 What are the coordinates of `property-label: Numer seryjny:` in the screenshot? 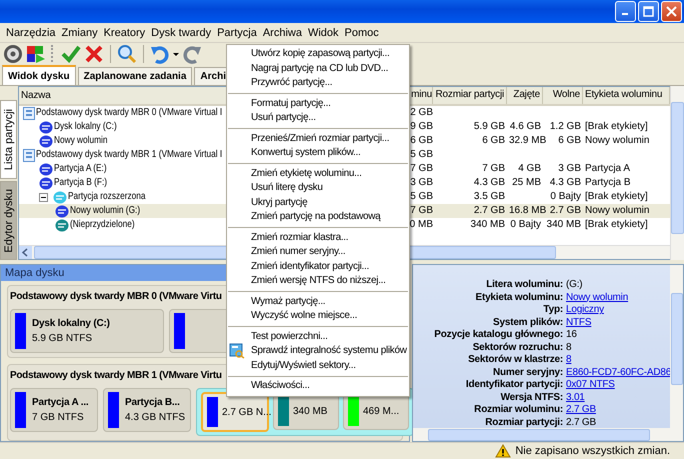 It's located at (527, 372).